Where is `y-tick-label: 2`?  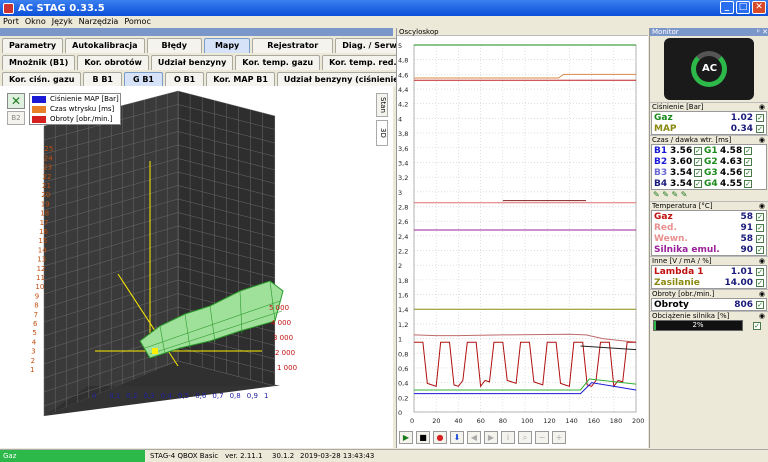 y-tick-label: 2 is located at coordinates (33, 361).